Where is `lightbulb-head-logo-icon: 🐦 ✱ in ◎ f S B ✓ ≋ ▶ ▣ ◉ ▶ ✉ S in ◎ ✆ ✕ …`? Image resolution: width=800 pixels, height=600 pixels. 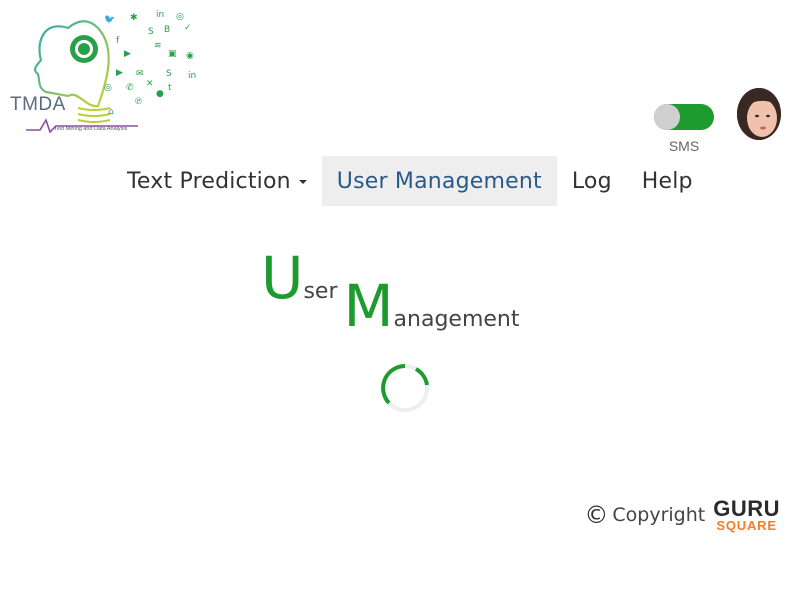 lightbulb-head-logo-icon: 🐦 ✱ in ◎ f S B ✓ ≋ ▶ ▣ ◉ ▶ ✉ S in ◎ ✆ ✕ … is located at coordinates (111, 72).